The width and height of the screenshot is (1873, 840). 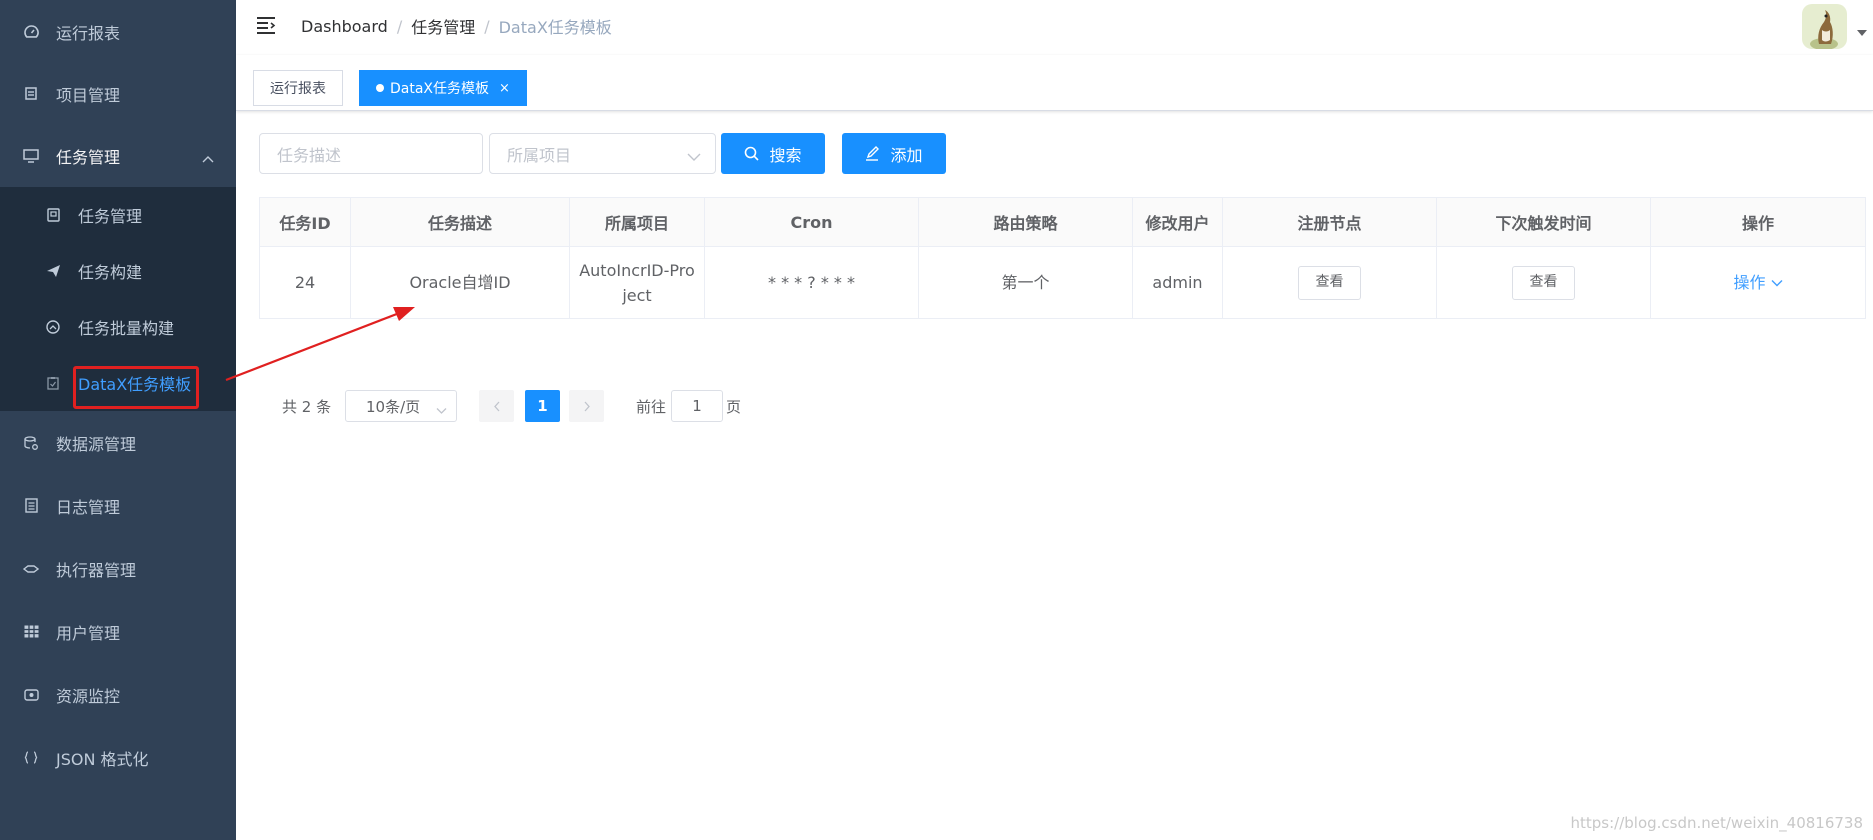 What do you see at coordinates (320, 344) in the screenshot?
I see `annotation-arrow` at bounding box center [320, 344].